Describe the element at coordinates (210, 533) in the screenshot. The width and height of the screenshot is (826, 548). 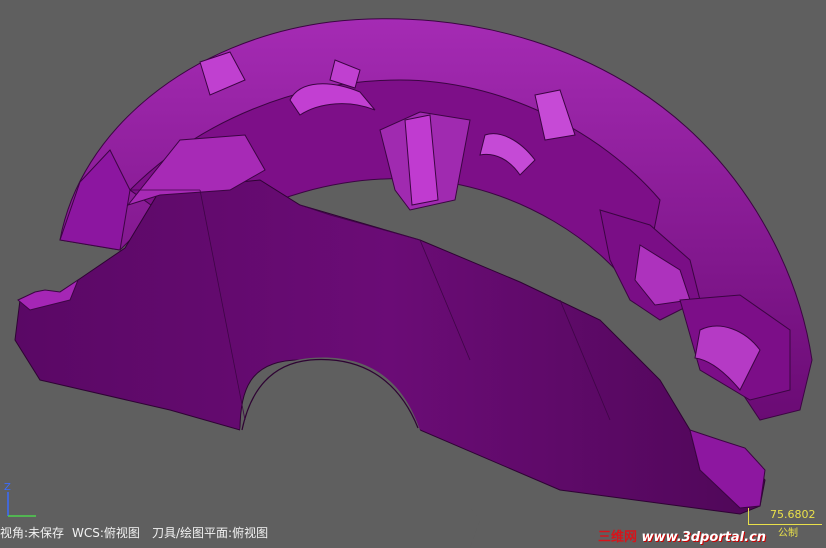
I see `tplane-status: 刀具/绘图平面:俯视图` at that location.